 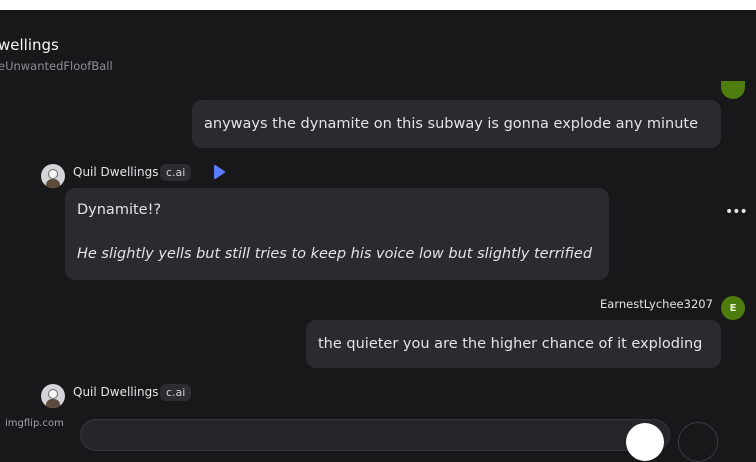 I want to click on user-avatar-partial, so click(x=733, y=90).